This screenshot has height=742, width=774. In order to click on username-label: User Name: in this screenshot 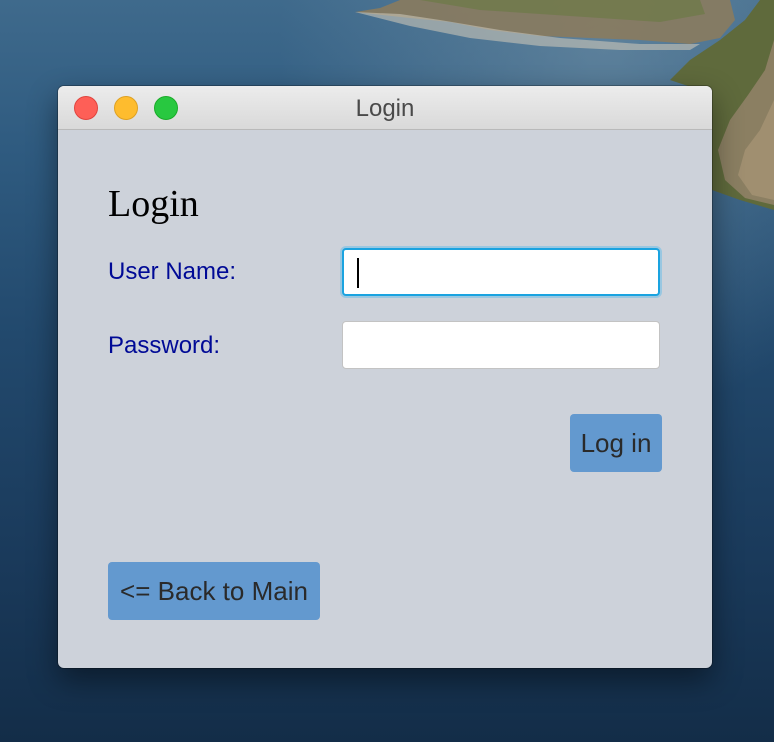, I will do `click(172, 271)`.